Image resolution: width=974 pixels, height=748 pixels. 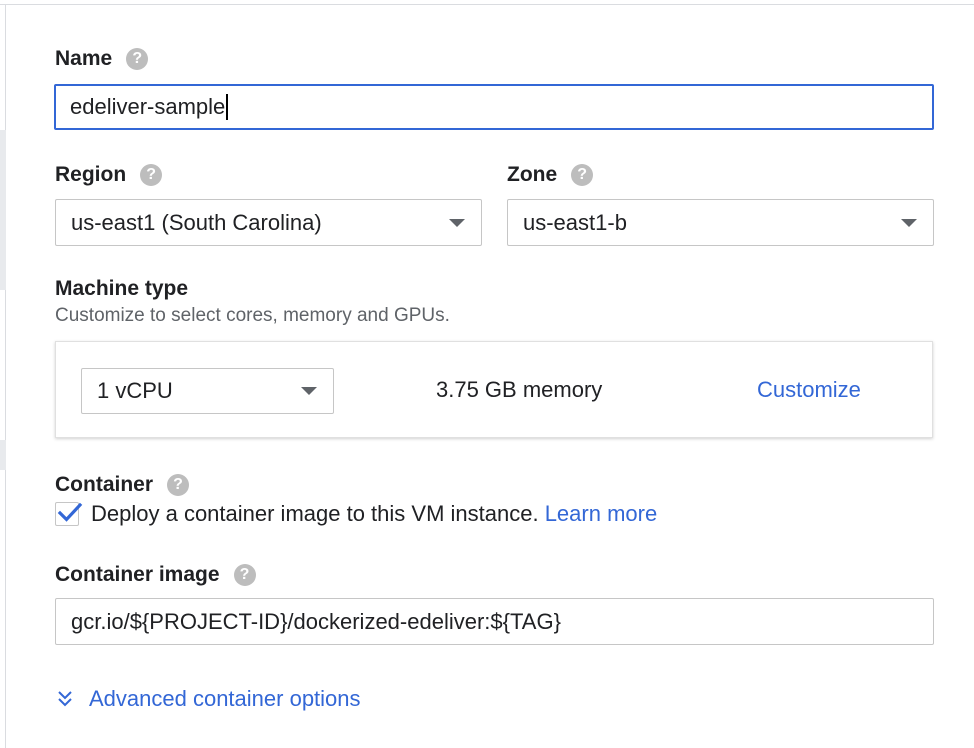 I want to click on machine-type-card: 1 vCPU 3.75 GB memory Customize, so click(x=494, y=389).